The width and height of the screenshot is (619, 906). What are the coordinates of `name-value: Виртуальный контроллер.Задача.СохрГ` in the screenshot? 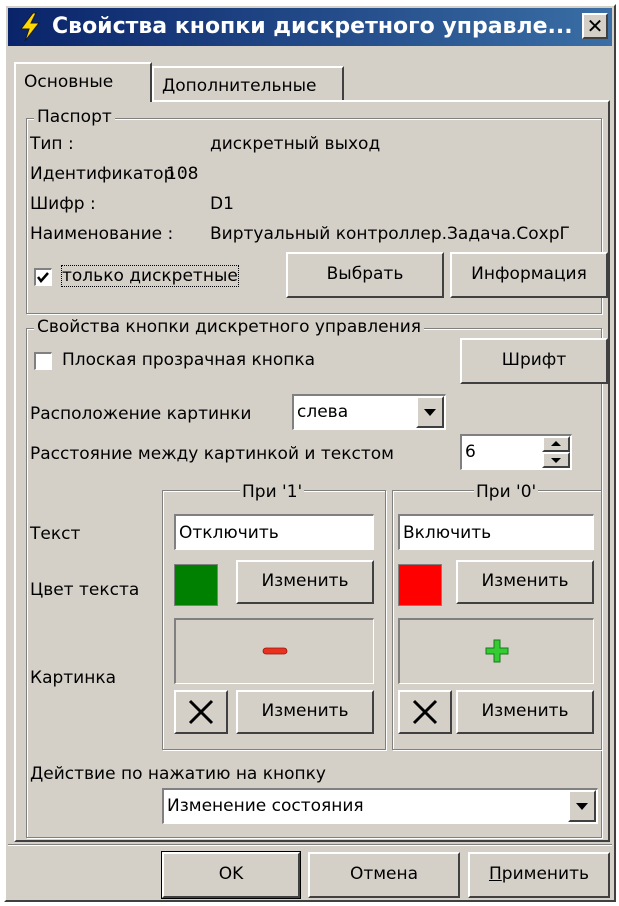 It's located at (390, 234).